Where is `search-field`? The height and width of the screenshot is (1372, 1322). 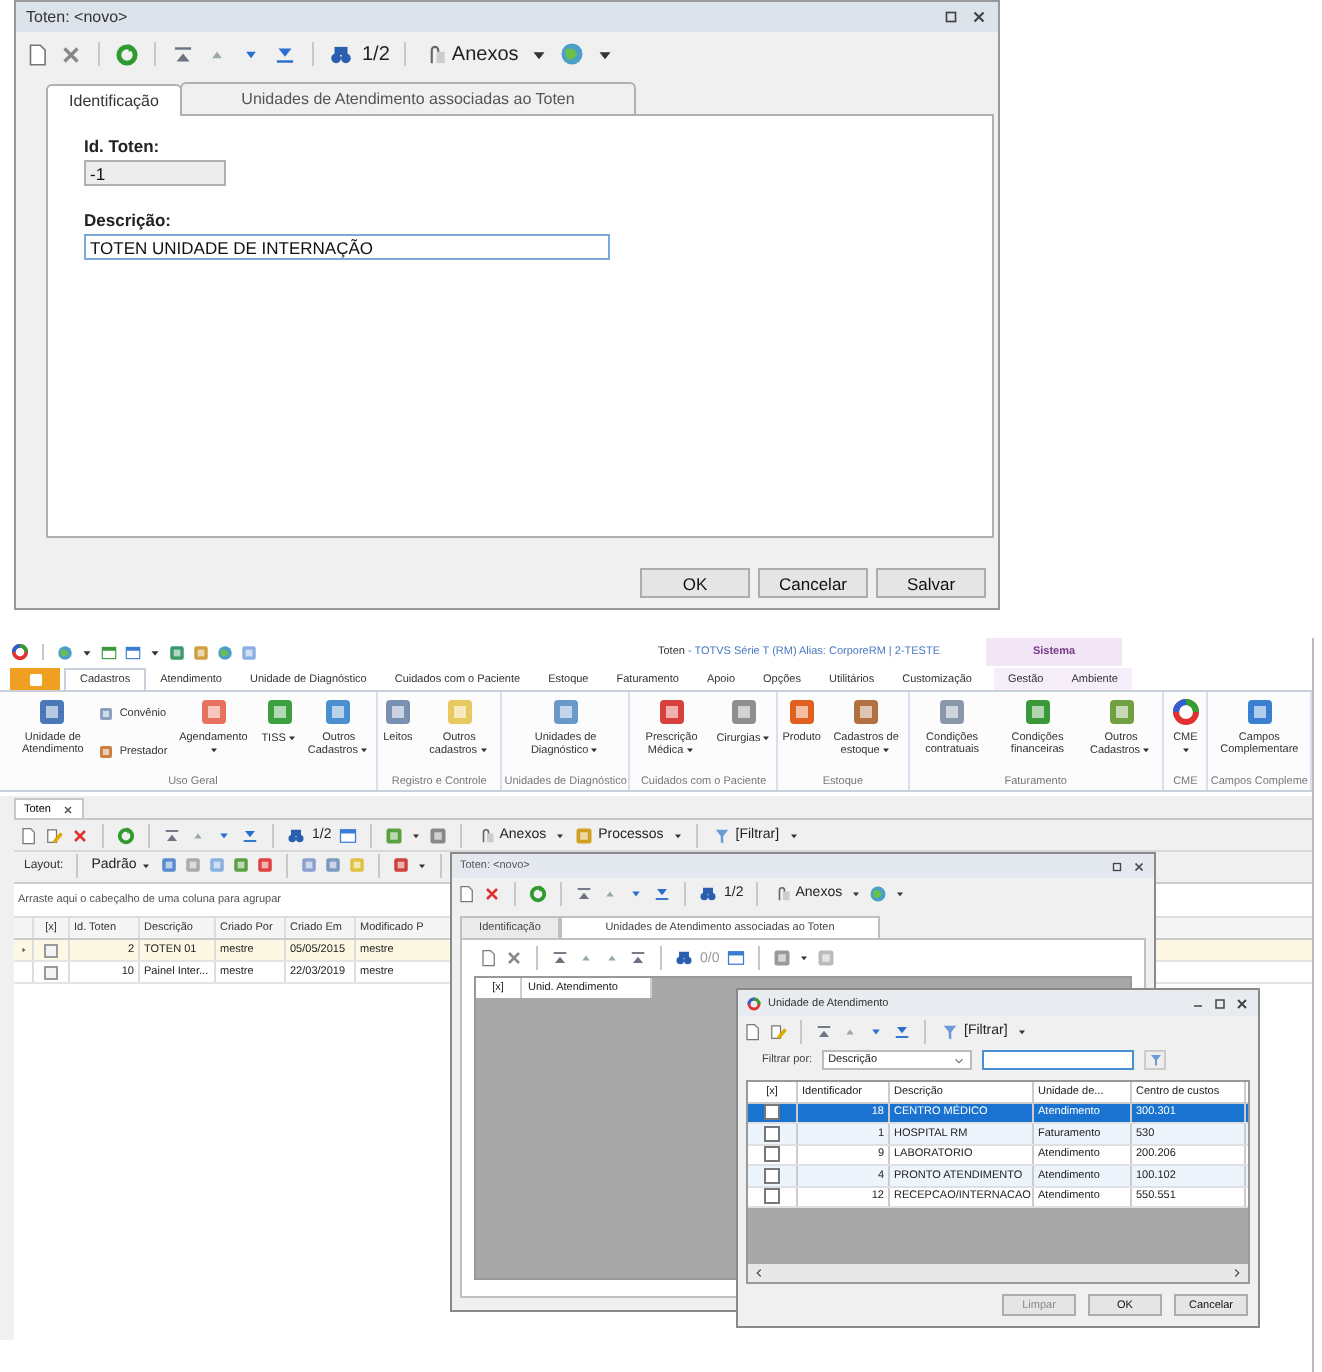 search-field is located at coordinates (1058, 1060).